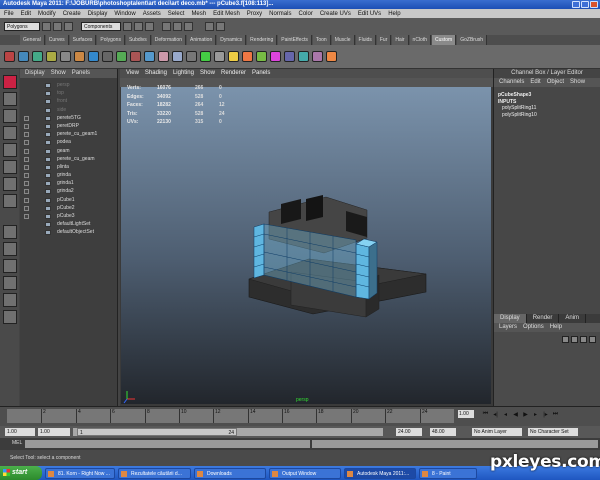 The height and width of the screenshot is (480, 600). Describe the element at coordinates (533, 327) in the screenshot. I see `layer-menu-options: Options` at that location.